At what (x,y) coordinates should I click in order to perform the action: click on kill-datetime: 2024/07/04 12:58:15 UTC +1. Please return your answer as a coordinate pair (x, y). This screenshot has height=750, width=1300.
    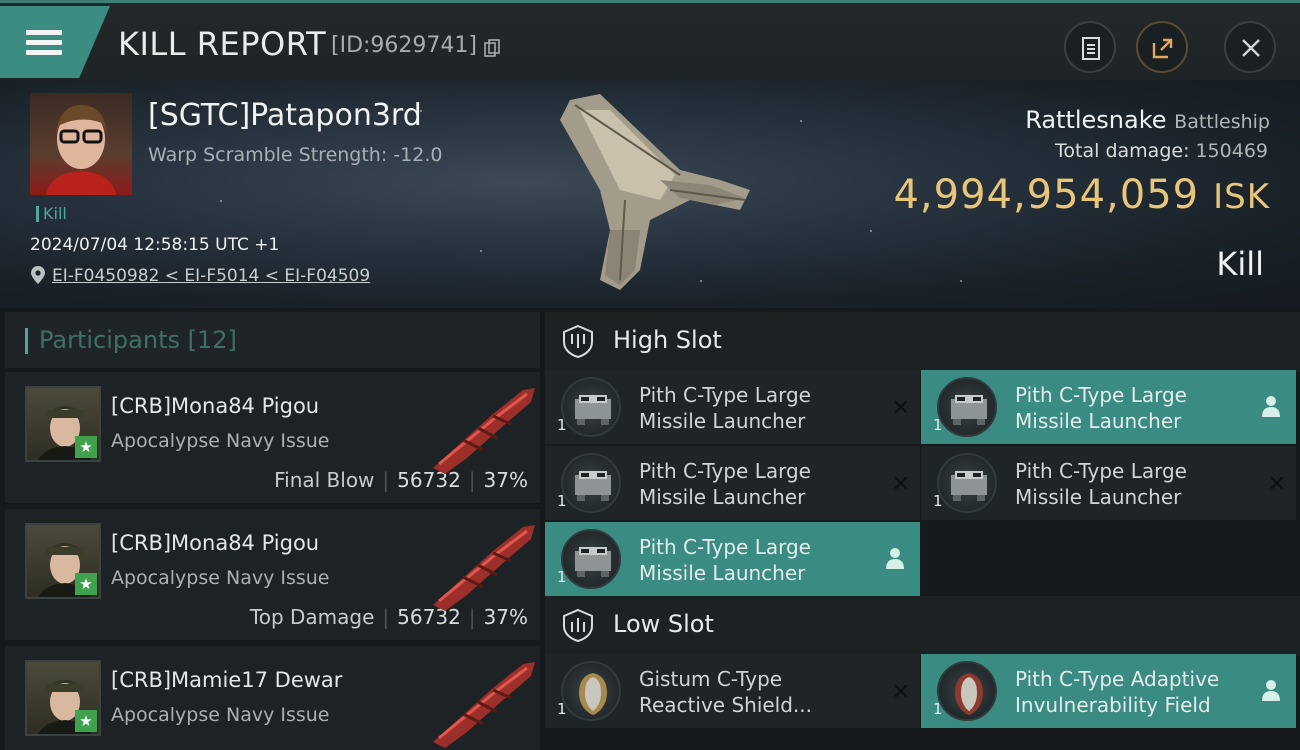
    Looking at the image, I should click on (155, 245).